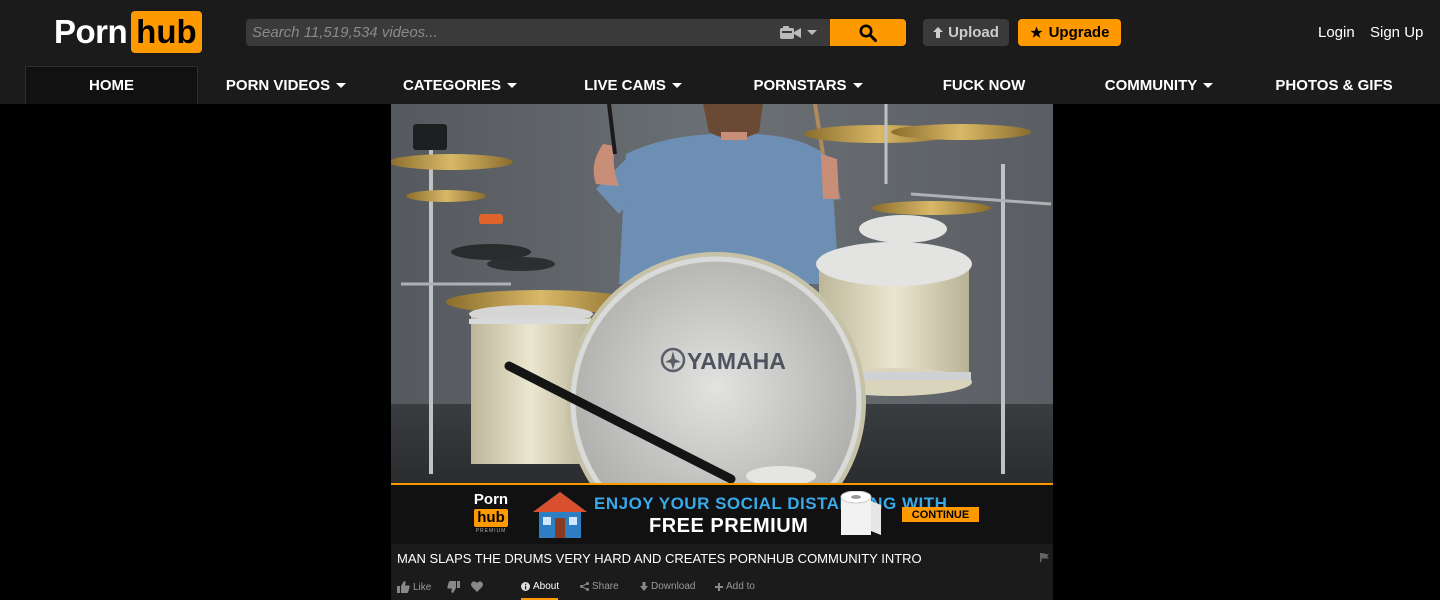  What do you see at coordinates (605, 586) in the screenshot?
I see `tab-share-label: Share` at bounding box center [605, 586].